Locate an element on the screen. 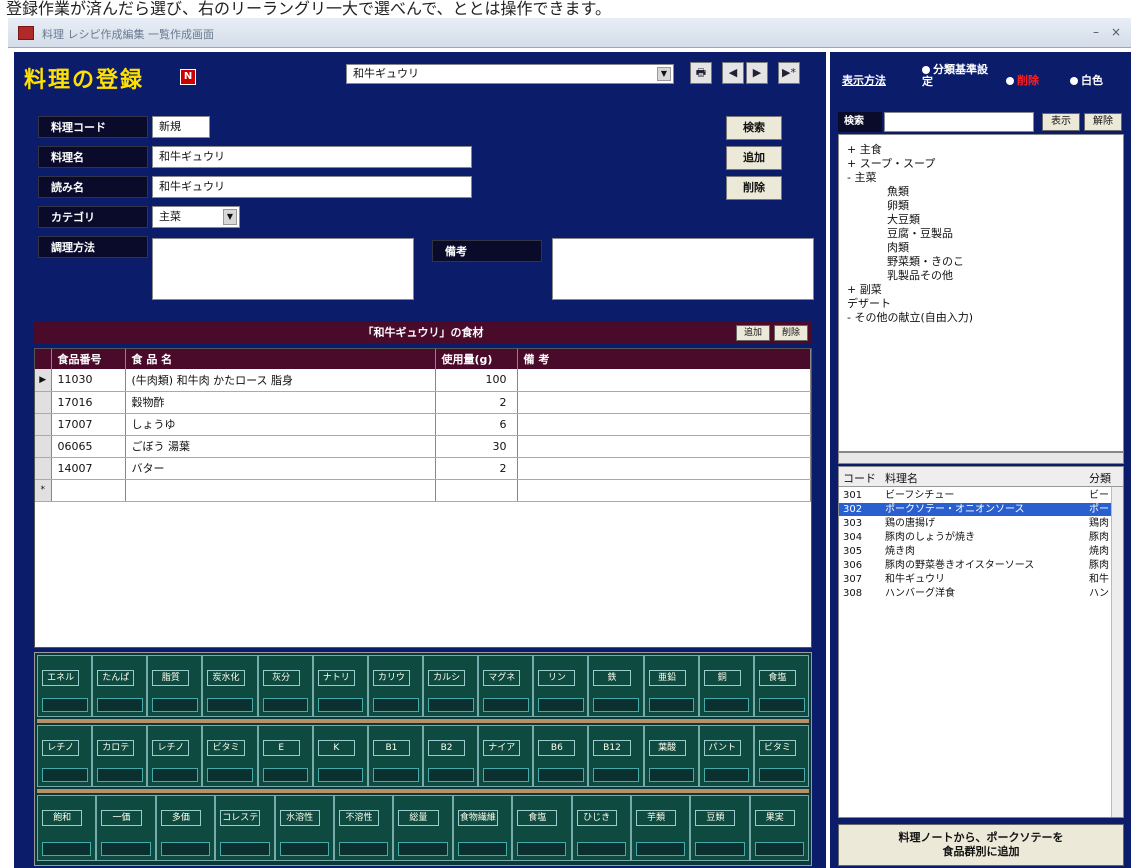 This screenshot has width=1131, height=868. add-from-notebook-button: 料理ノートから、ポークソテーを 食品群別に追加 is located at coordinates (981, 845).